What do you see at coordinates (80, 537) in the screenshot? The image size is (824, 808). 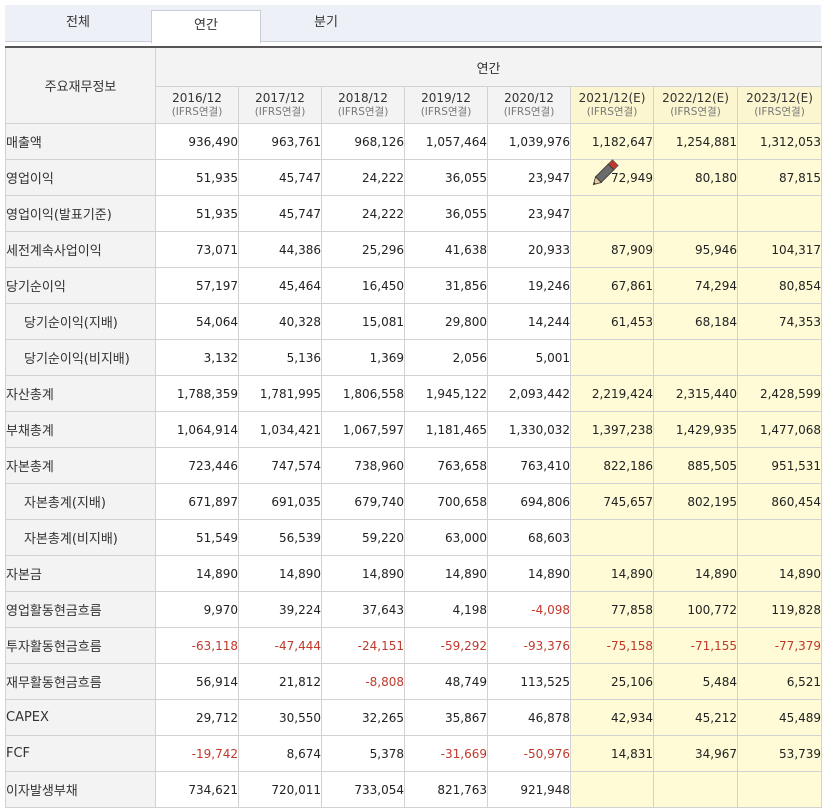 I see `row-label: 자본총계(비지배)` at bounding box center [80, 537].